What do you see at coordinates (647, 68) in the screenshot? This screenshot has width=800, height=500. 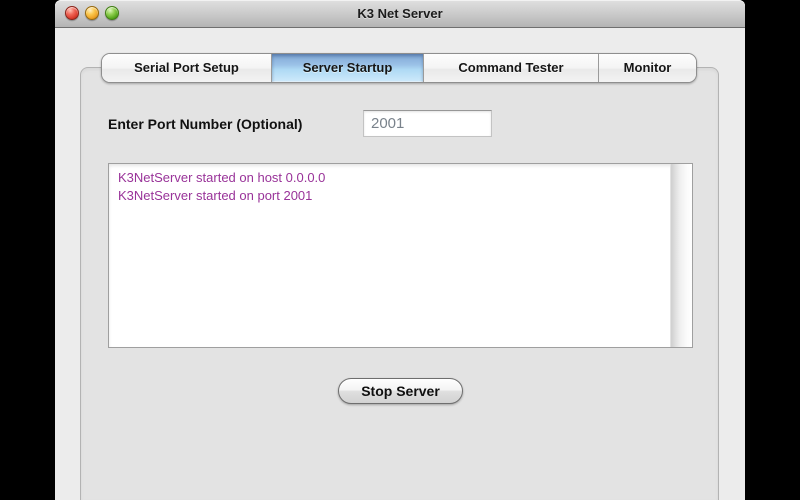 I see `tab-monitor: Monitor` at bounding box center [647, 68].